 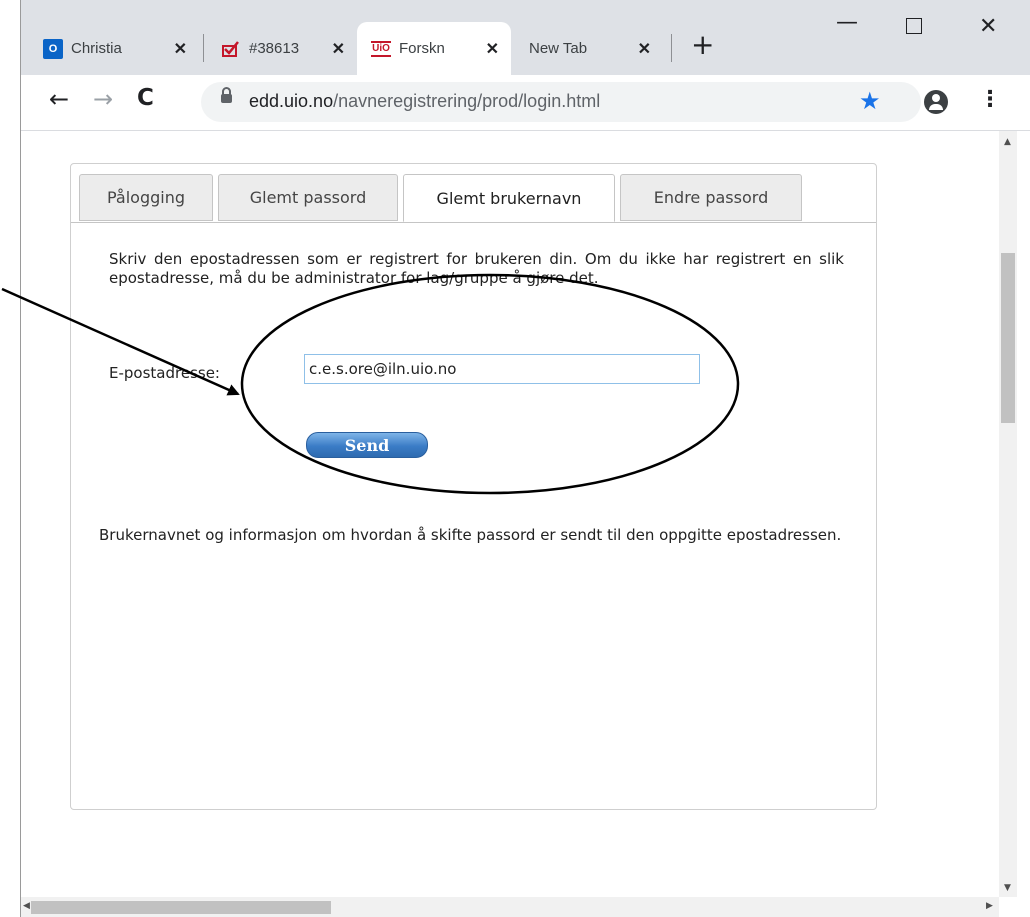 What do you see at coordinates (510, 907) in the screenshot?
I see `horizontal-scrollbar: ◀ ▶` at bounding box center [510, 907].